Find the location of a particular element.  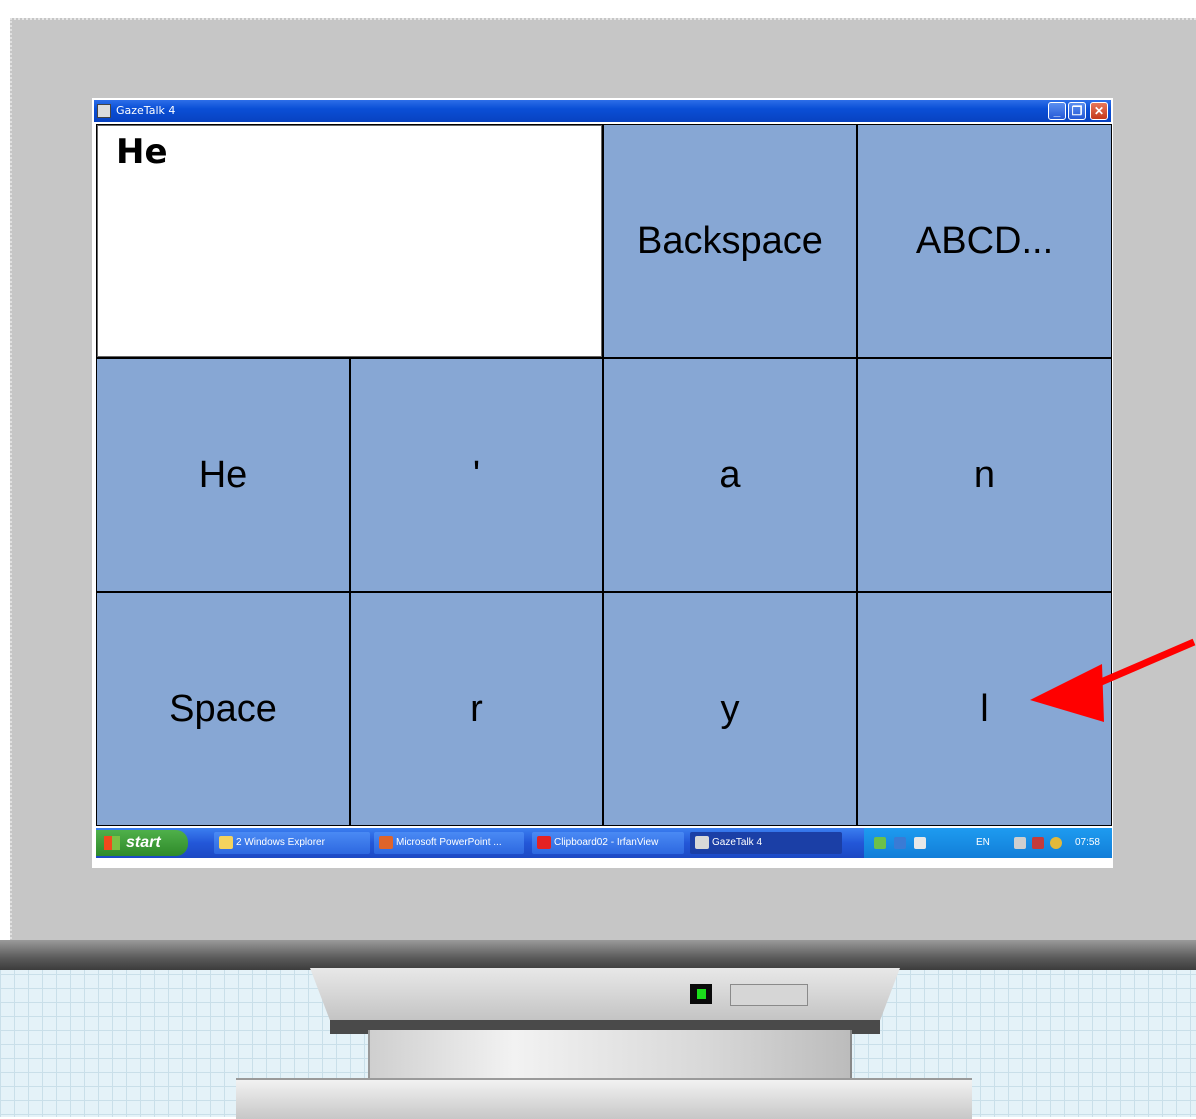

system-tray: EN 07:58 is located at coordinates (988, 843).